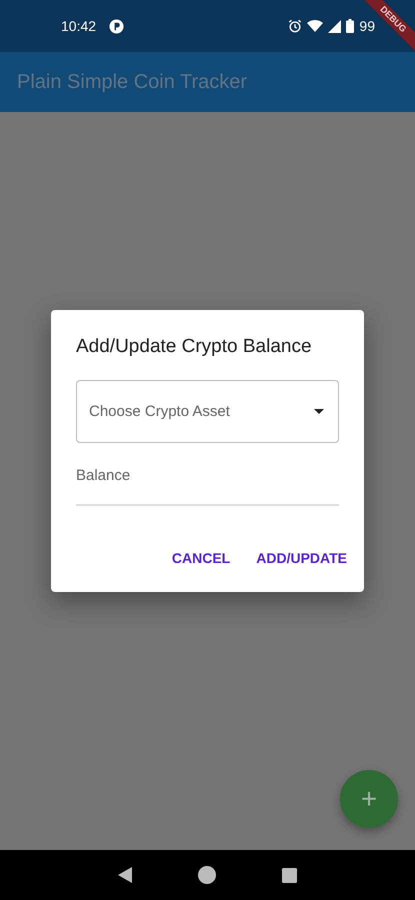 This screenshot has width=415, height=900. What do you see at coordinates (194, 347) in the screenshot?
I see `dialog-title: Add/Update Crypto Balance` at bounding box center [194, 347].